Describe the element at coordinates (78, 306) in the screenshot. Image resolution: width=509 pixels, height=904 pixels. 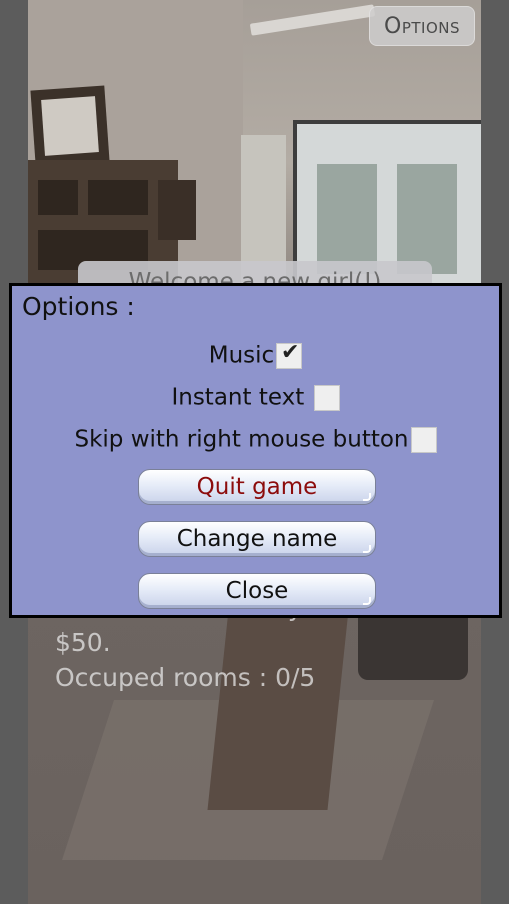
I see `dialog-title: Options :` at that location.